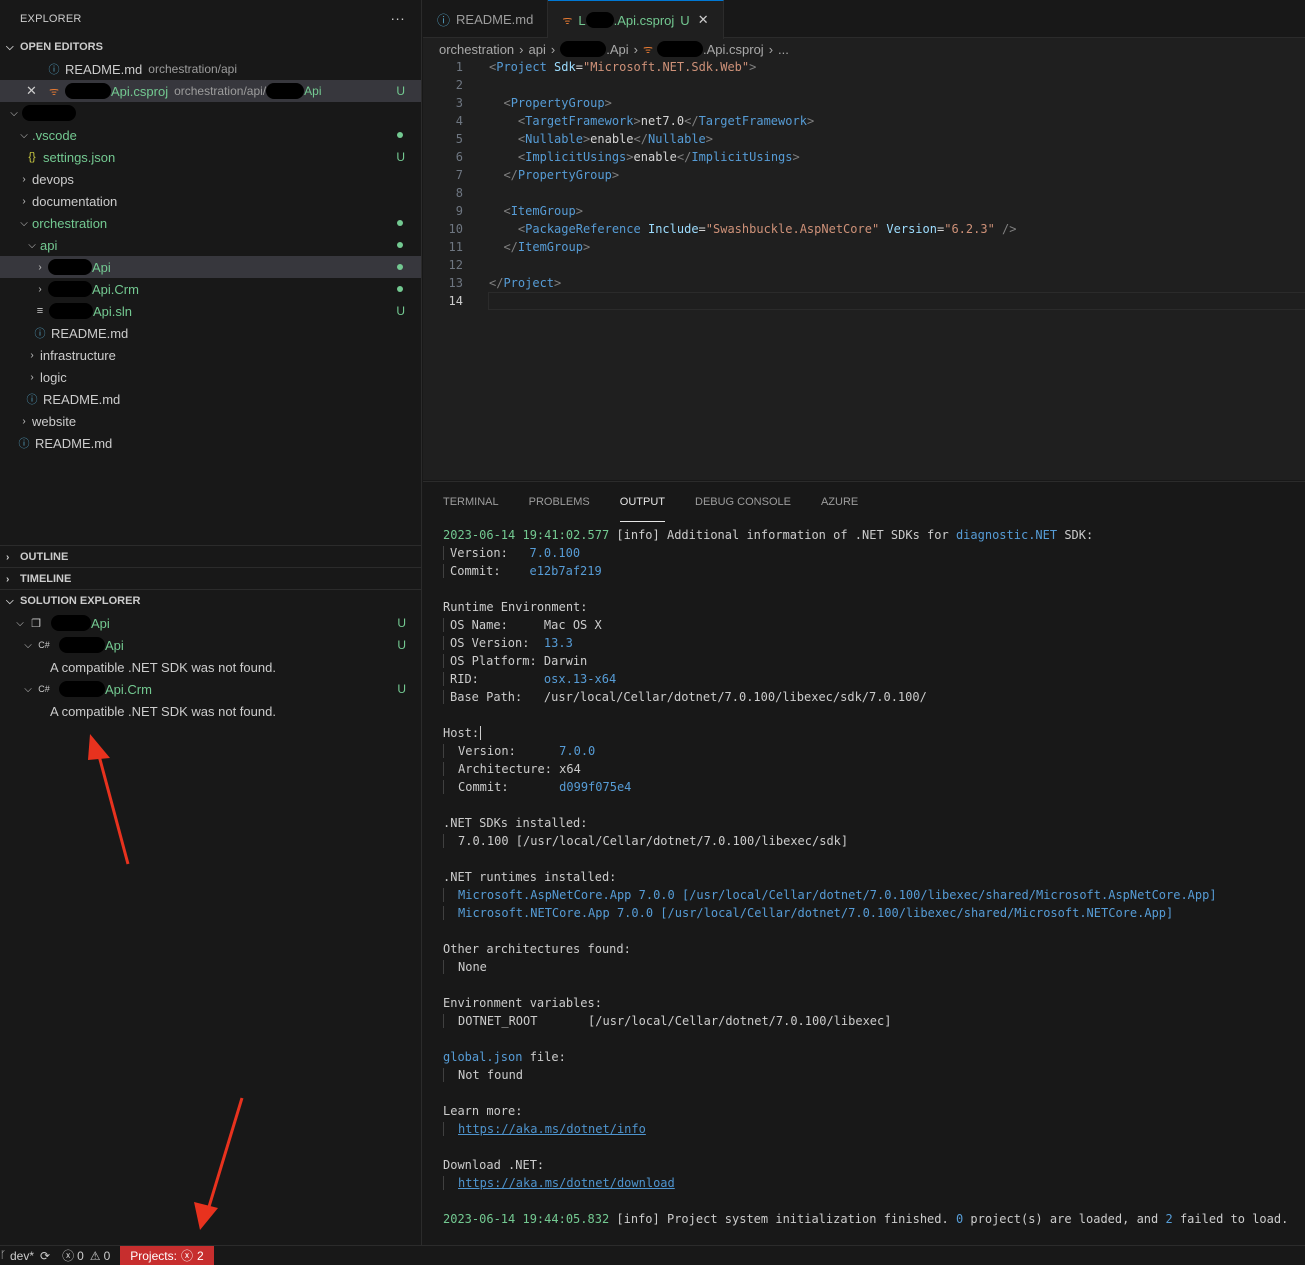 Image resolution: width=1305 pixels, height=1265 pixels. Describe the element at coordinates (3, 1255) in the screenshot. I see `branch-icon: ᚴ` at that location.